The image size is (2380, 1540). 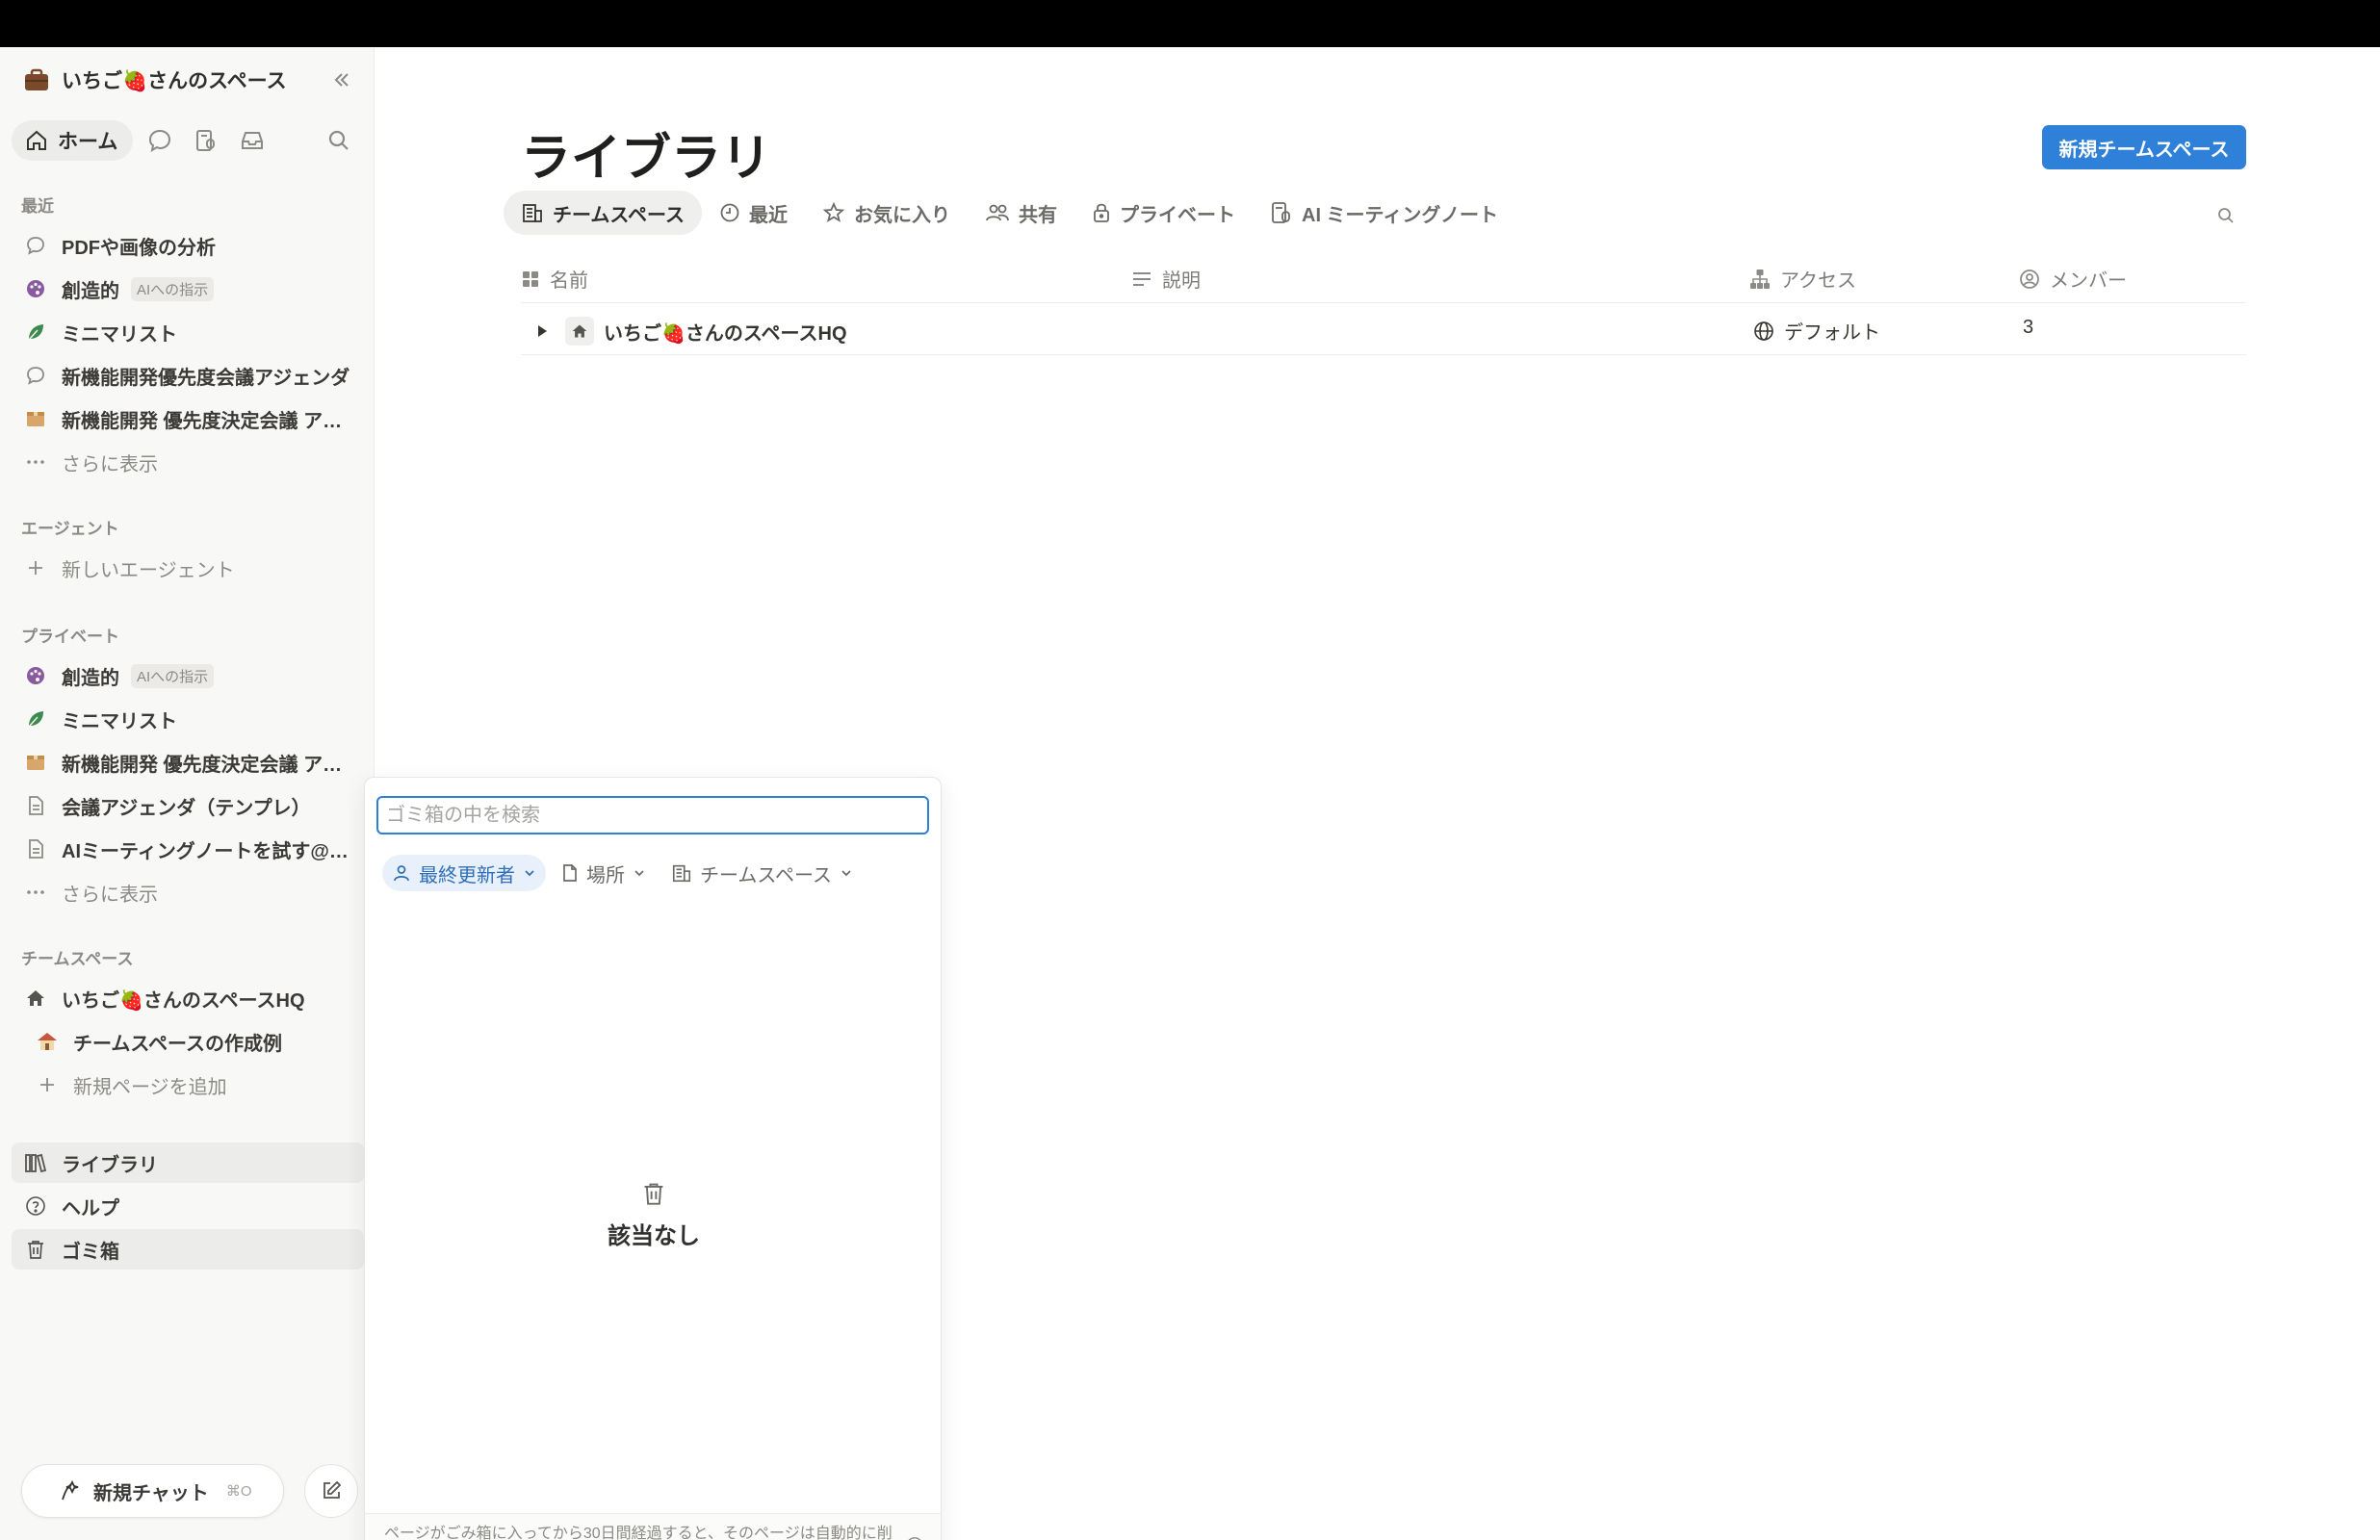 I want to click on private-item: 創造的 AIへの指示, so click(x=188, y=675).